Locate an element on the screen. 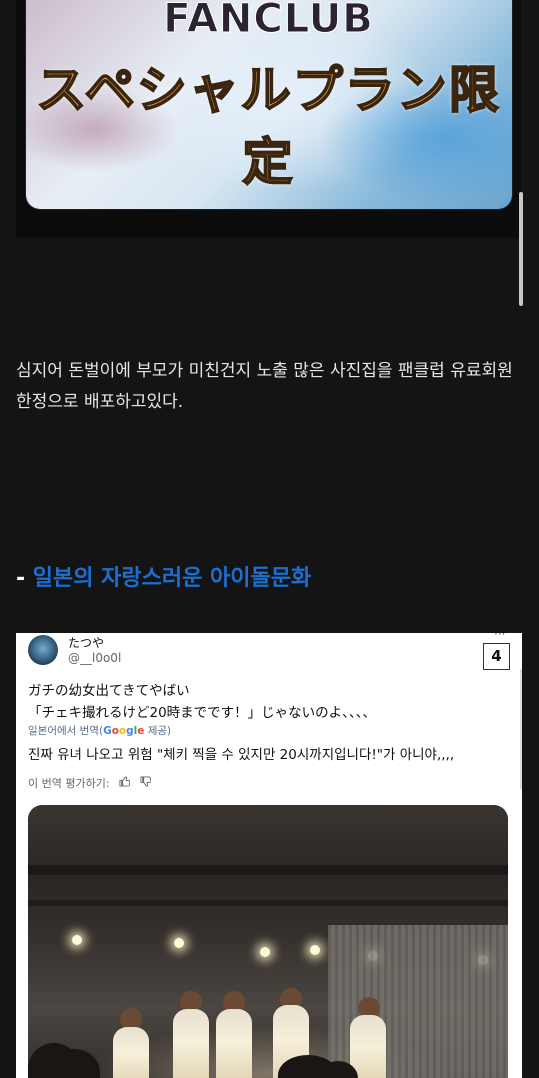  image-number-badge: 4 is located at coordinates (496, 656).